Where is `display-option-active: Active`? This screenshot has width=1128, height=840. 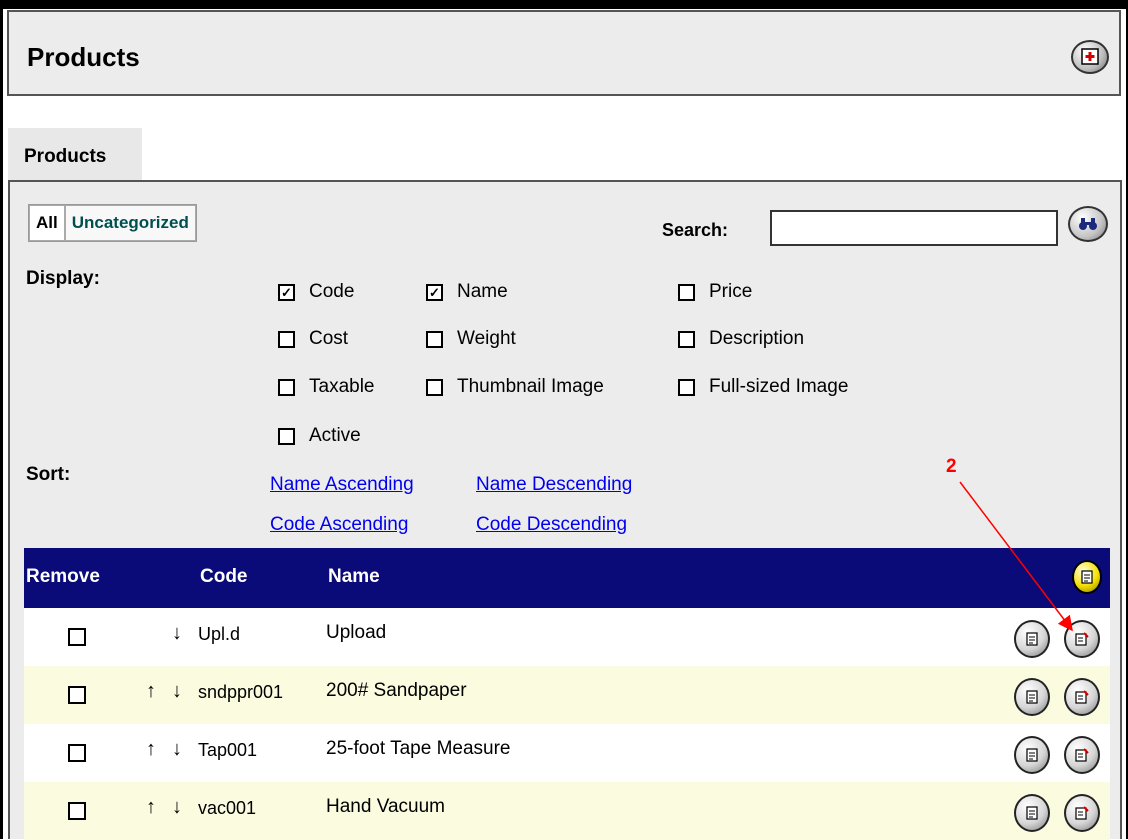
display-option-active: Active is located at coordinates (319, 436).